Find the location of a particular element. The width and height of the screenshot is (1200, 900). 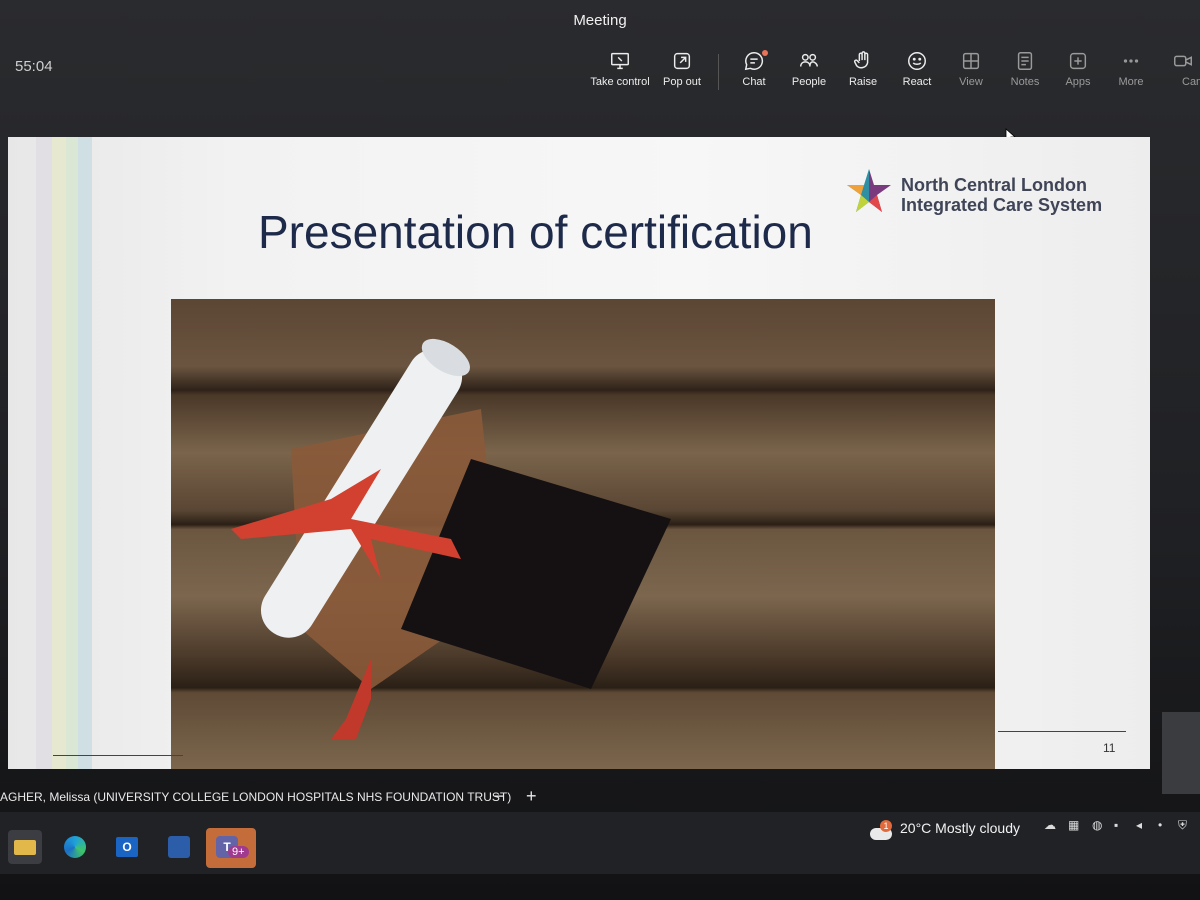

pop-out-icon is located at coordinates (682, 61).